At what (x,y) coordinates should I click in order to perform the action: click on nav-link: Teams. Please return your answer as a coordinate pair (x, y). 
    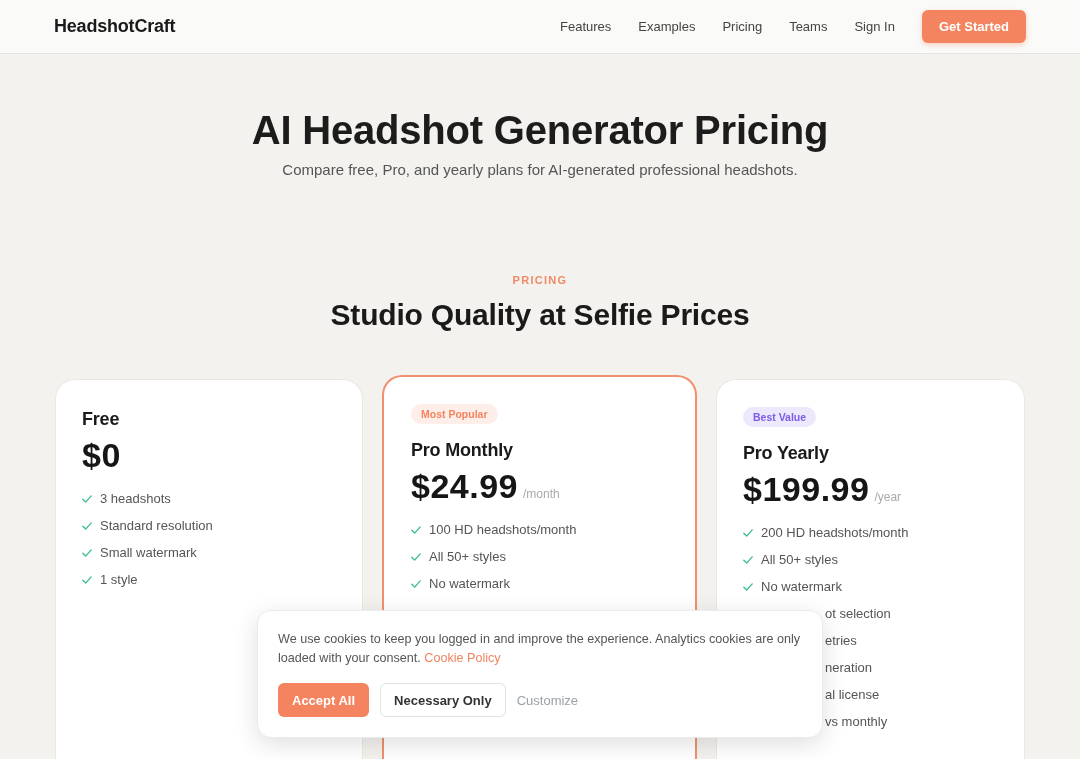
    Looking at the image, I should click on (808, 26).